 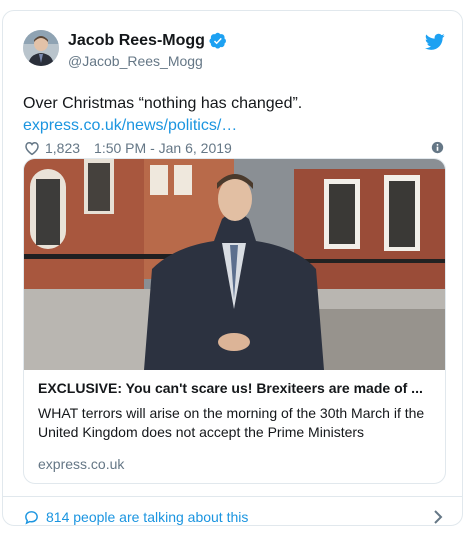 I want to click on link-card-domain: express.co.uk, so click(x=81, y=464).